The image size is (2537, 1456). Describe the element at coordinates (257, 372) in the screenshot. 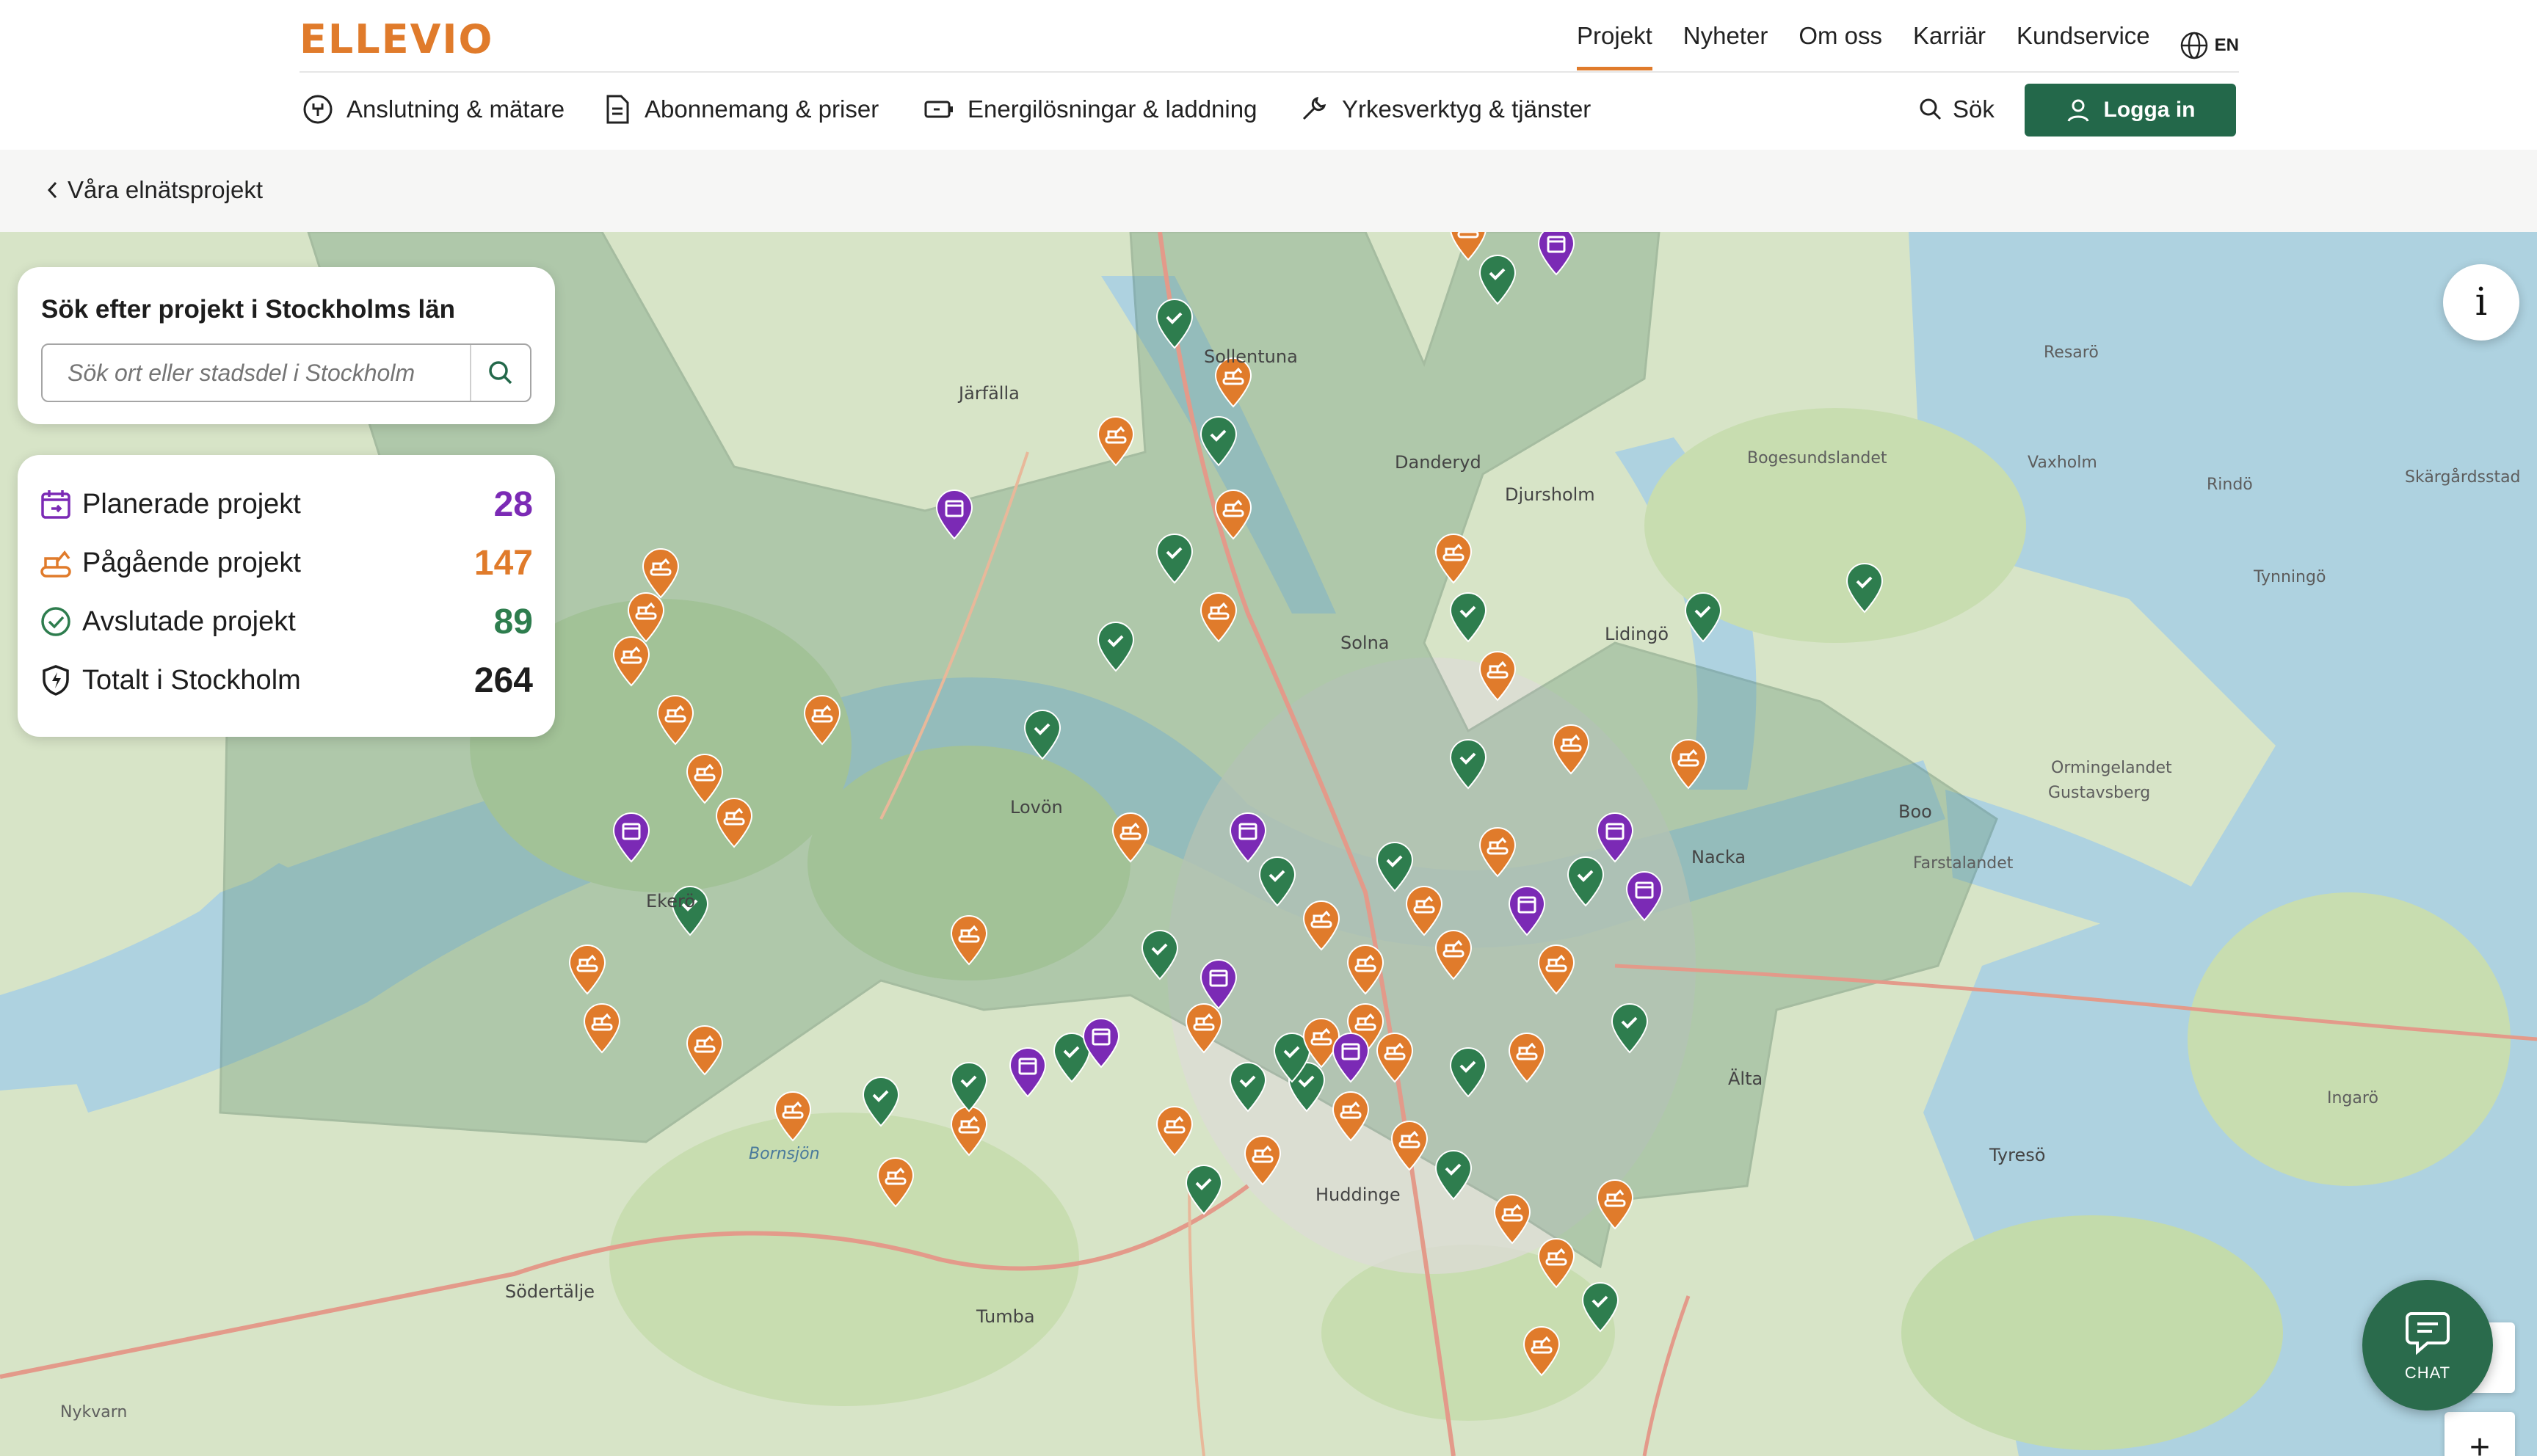

I see `search-input` at that location.